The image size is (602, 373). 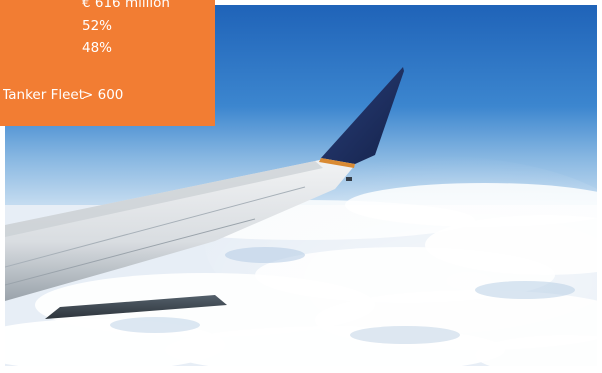 What do you see at coordinates (107, 63) in the screenshot?
I see `fleet-info-box: € 616 million 52% 48% Tanker Fleet > 600` at bounding box center [107, 63].